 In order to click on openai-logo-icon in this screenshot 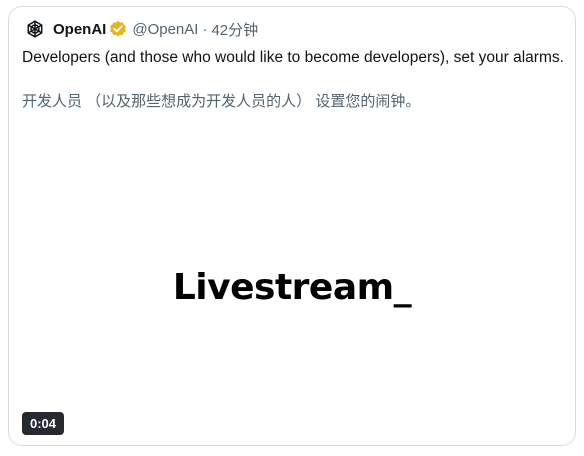, I will do `click(35, 29)`.